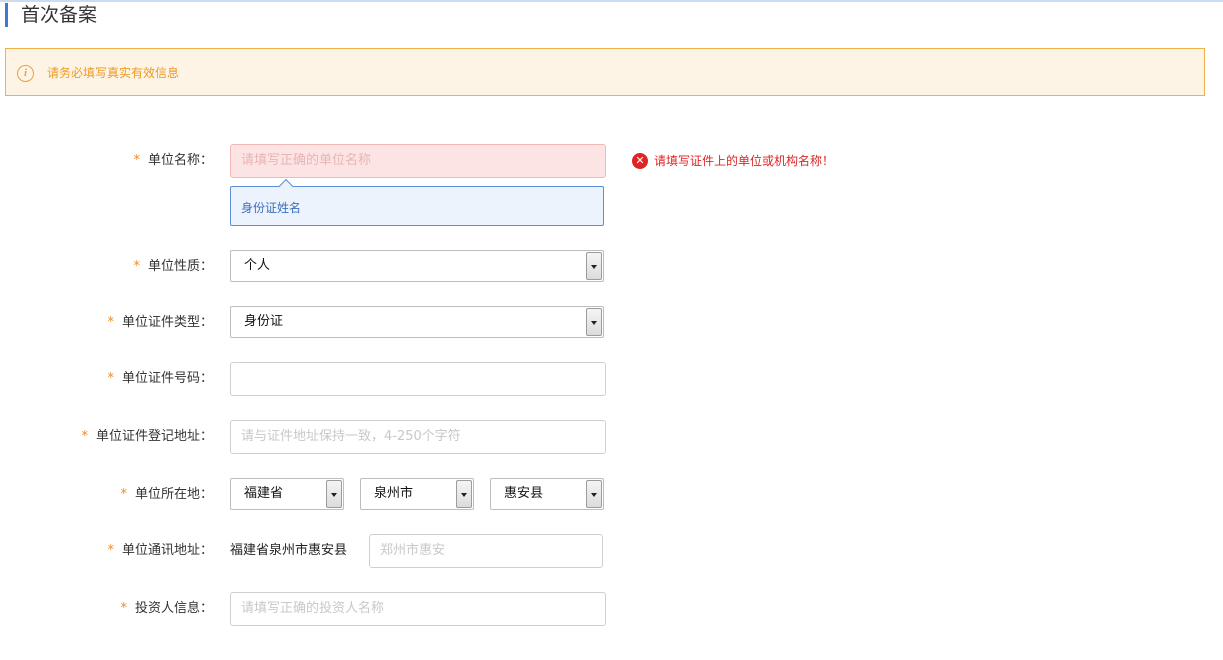 The height and width of the screenshot is (660, 1223). I want to click on unit-name-label: * 单位名称：, so click(173, 160).